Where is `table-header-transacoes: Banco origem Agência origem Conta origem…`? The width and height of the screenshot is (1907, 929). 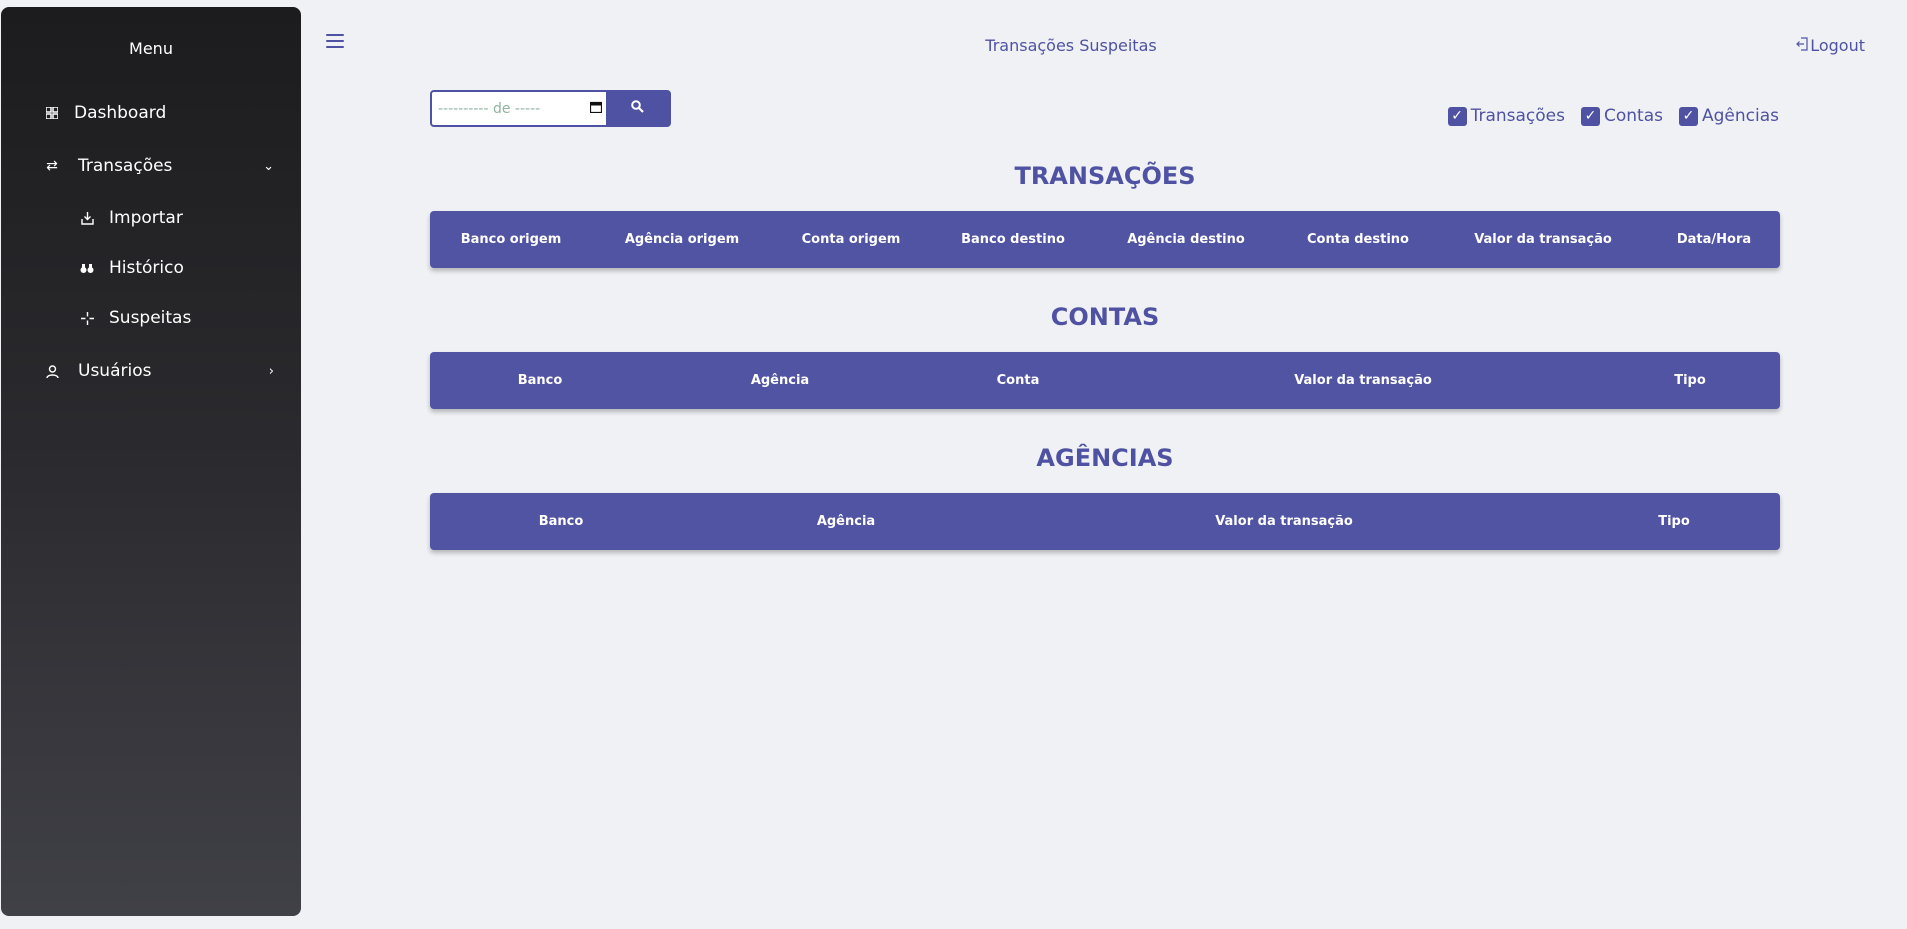
table-header-transacoes: Banco origem Agência origem Conta origem… is located at coordinates (1105, 239).